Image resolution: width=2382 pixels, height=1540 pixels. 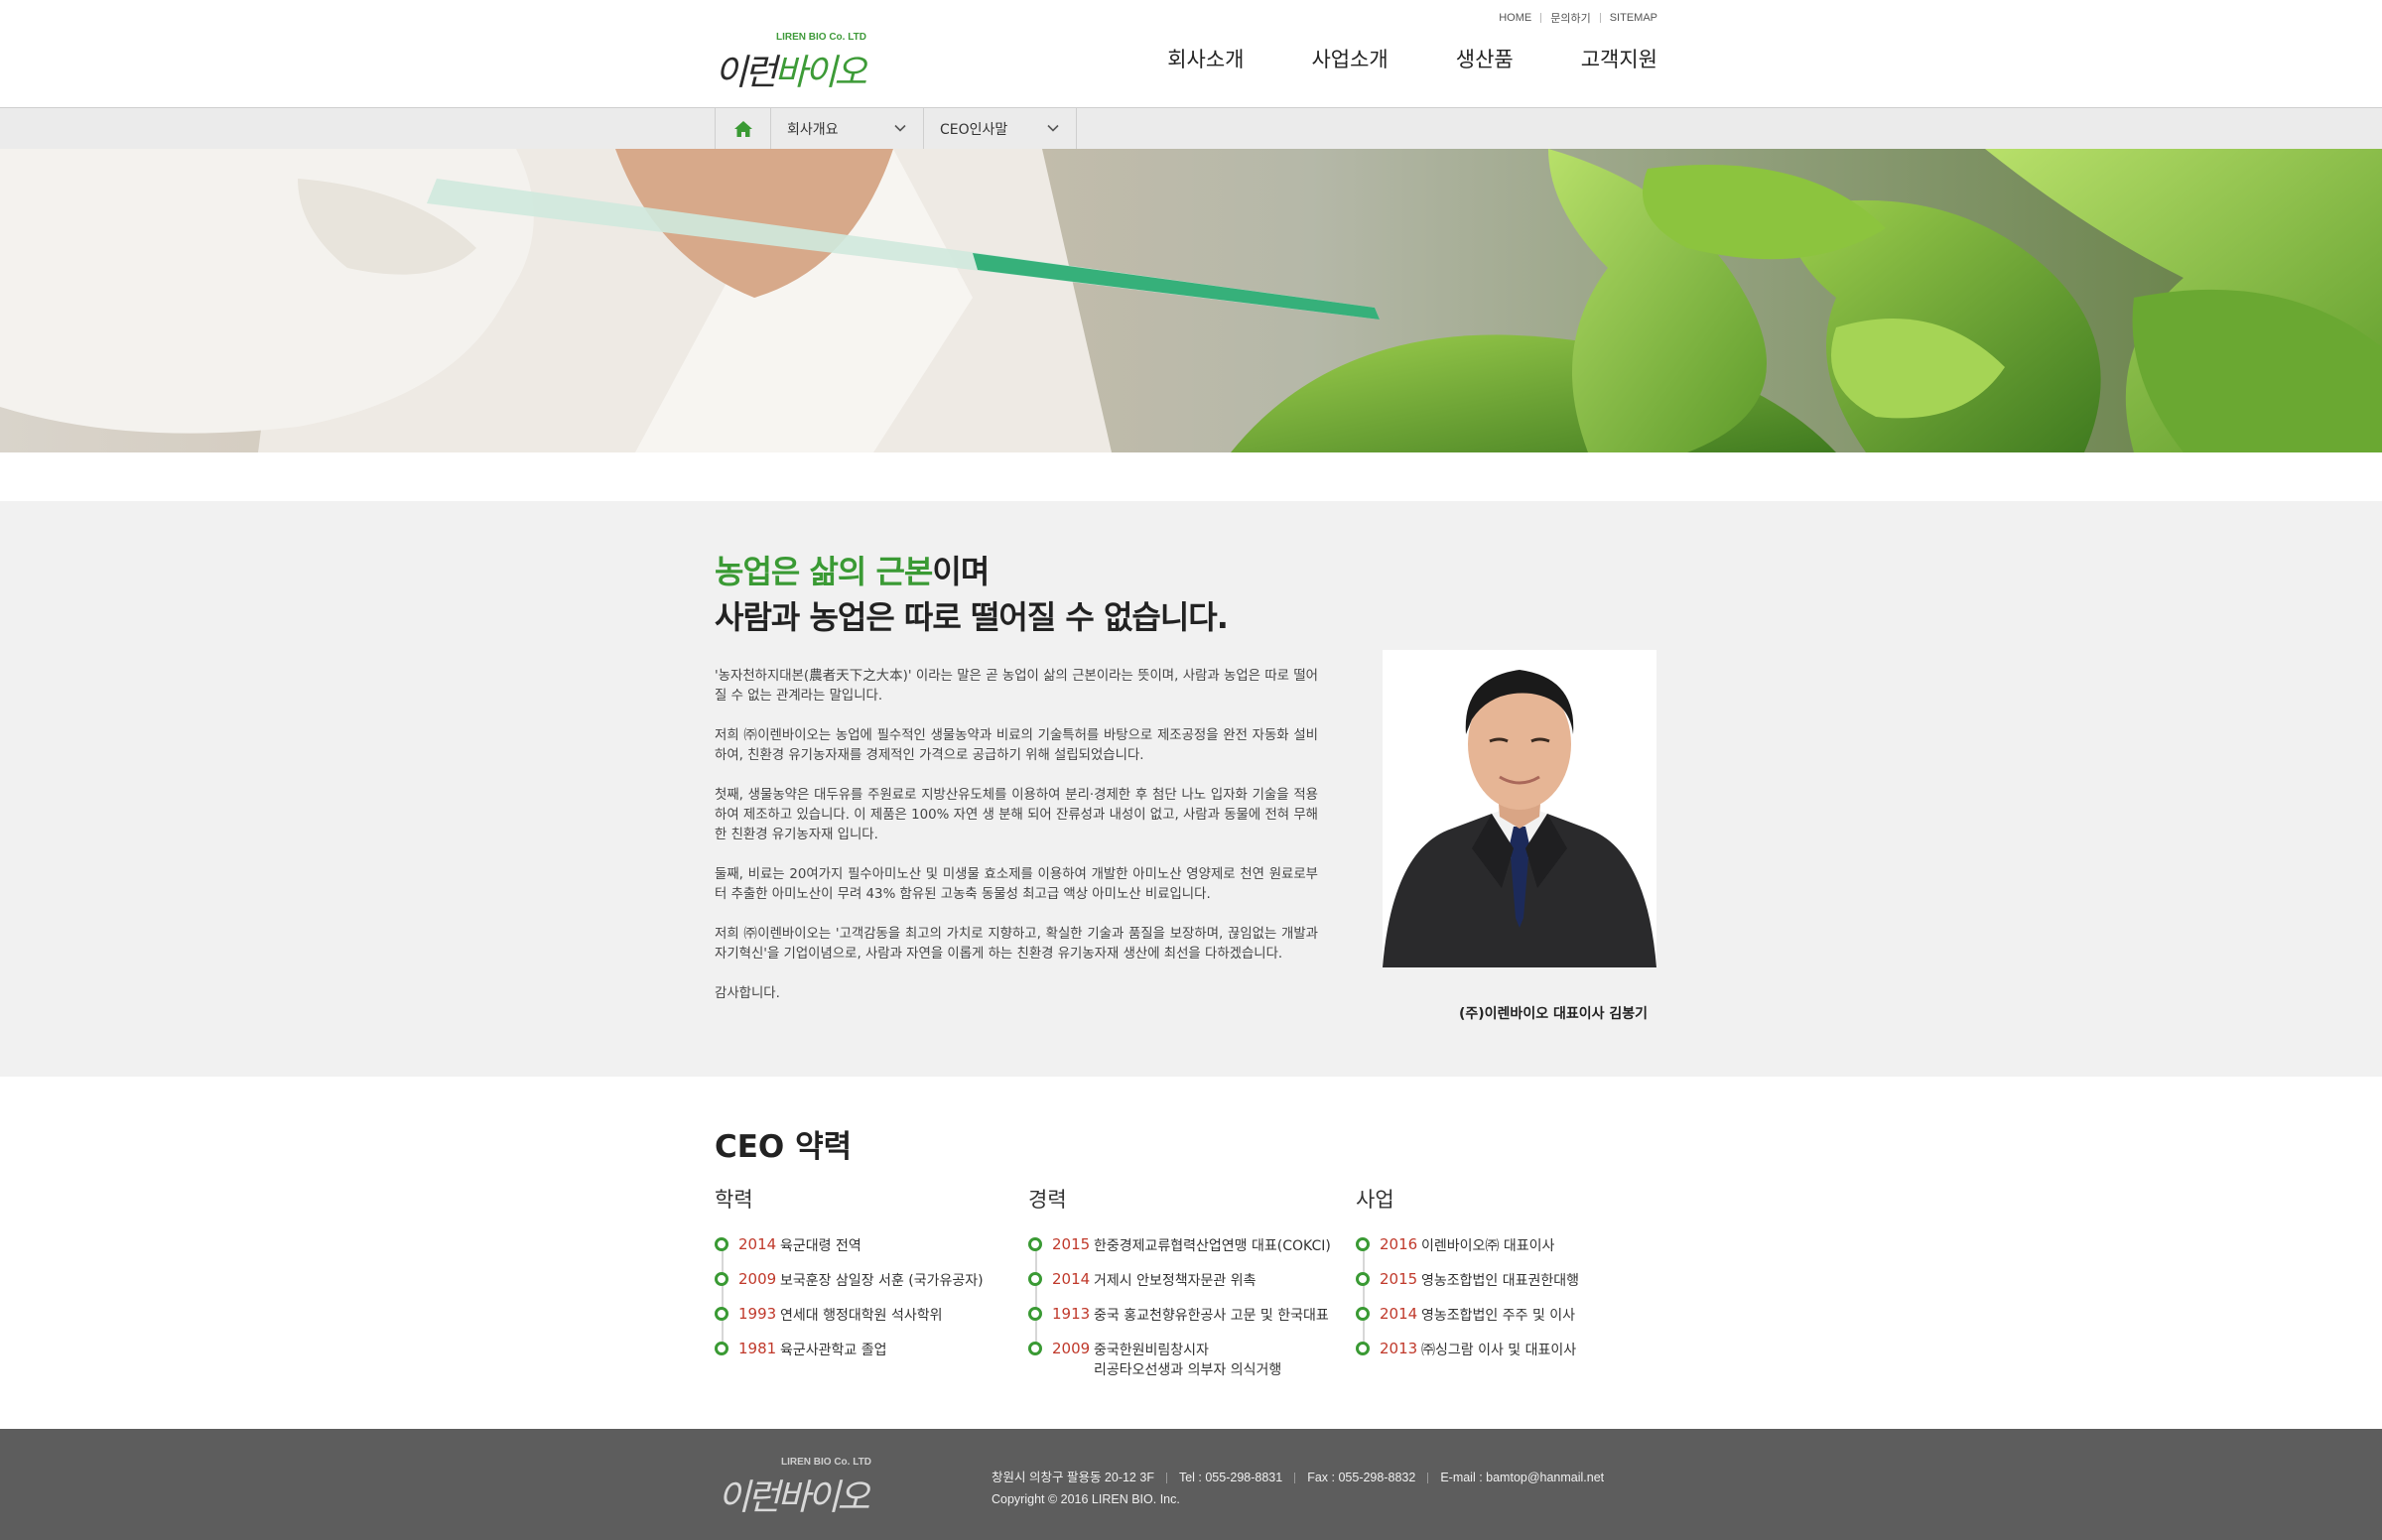 I want to click on timeline-year: 2016, so click(x=1399, y=1244).